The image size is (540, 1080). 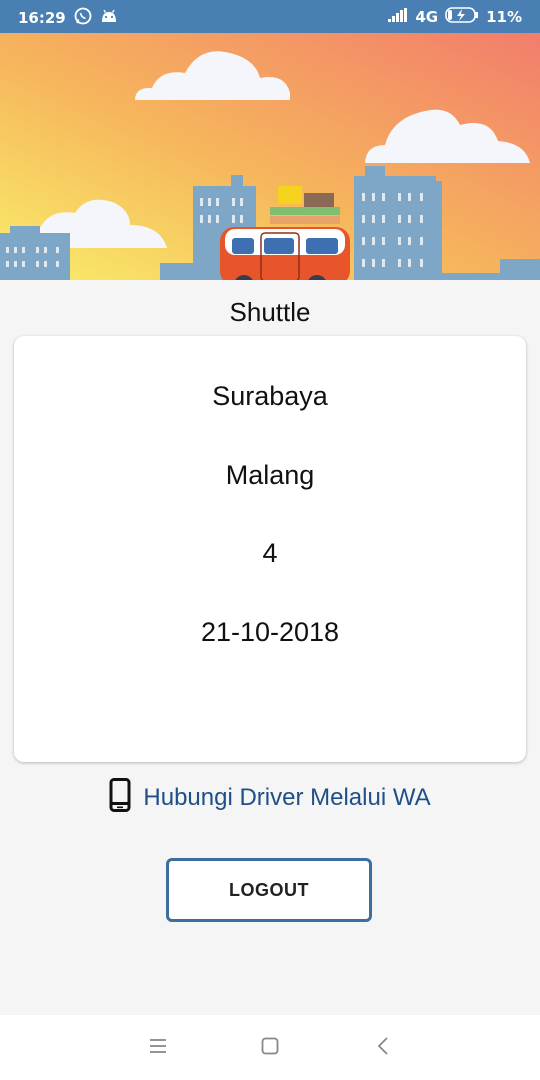 What do you see at coordinates (270, 312) in the screenshot?
I see `app-title: Shuttle` at bounding box center [270, 312].